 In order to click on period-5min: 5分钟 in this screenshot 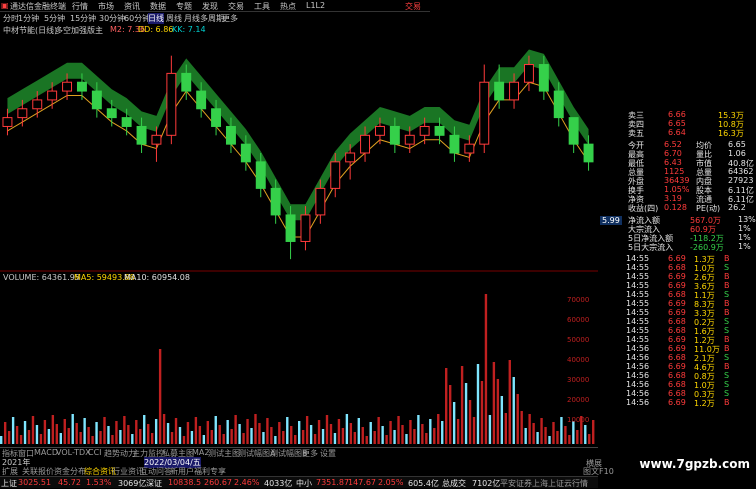, I will do `click(54, 18)`.